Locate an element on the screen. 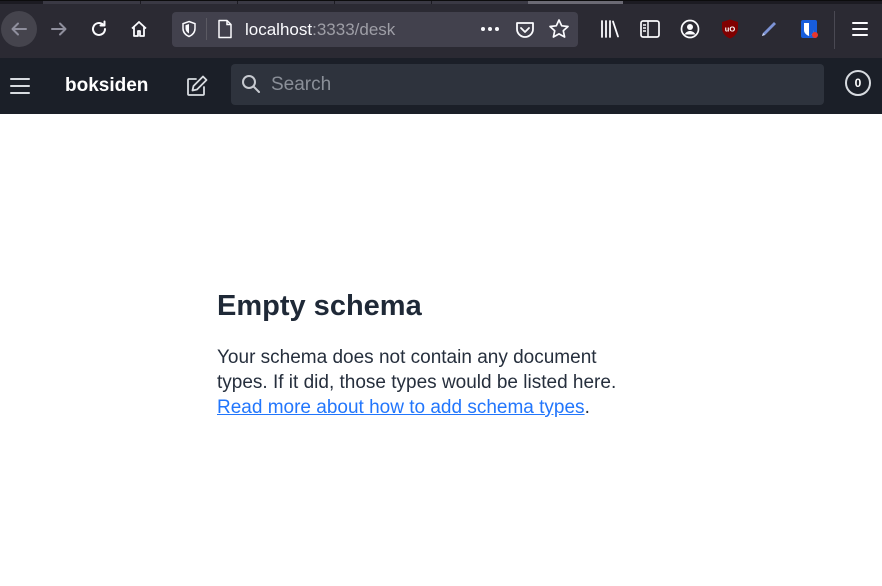  schema-docs-link: Read more about how to add schema types is located at coordinates (401, 407).